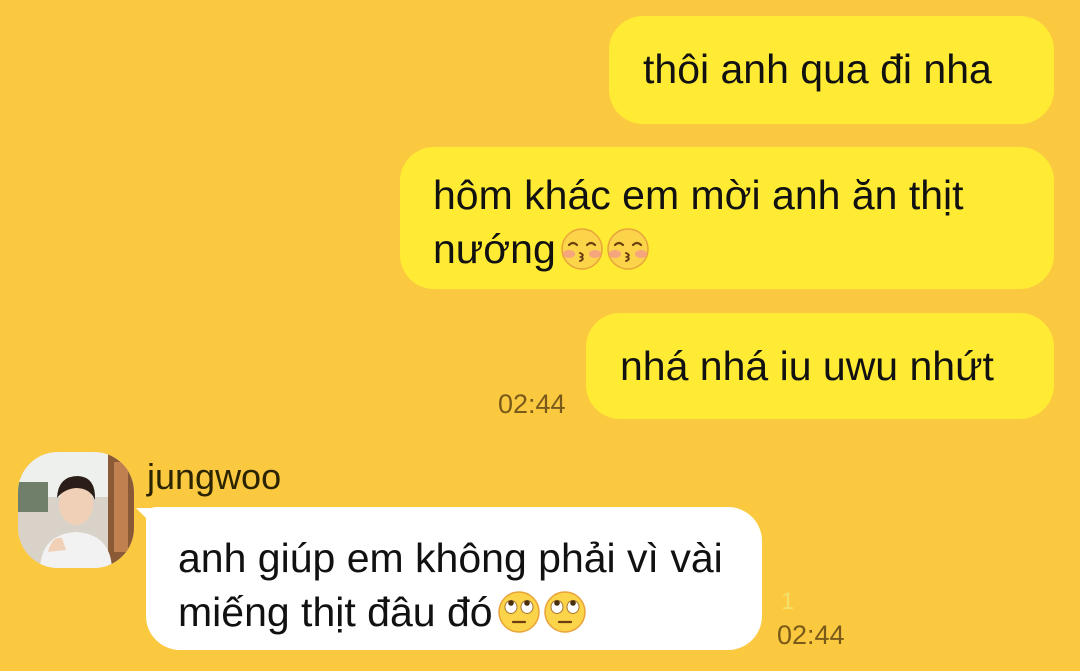 The height and width of the screenshot is (671, 1080). I want to click on message-text: nhá nhá iu uwu nhứt, so click(807, 366).